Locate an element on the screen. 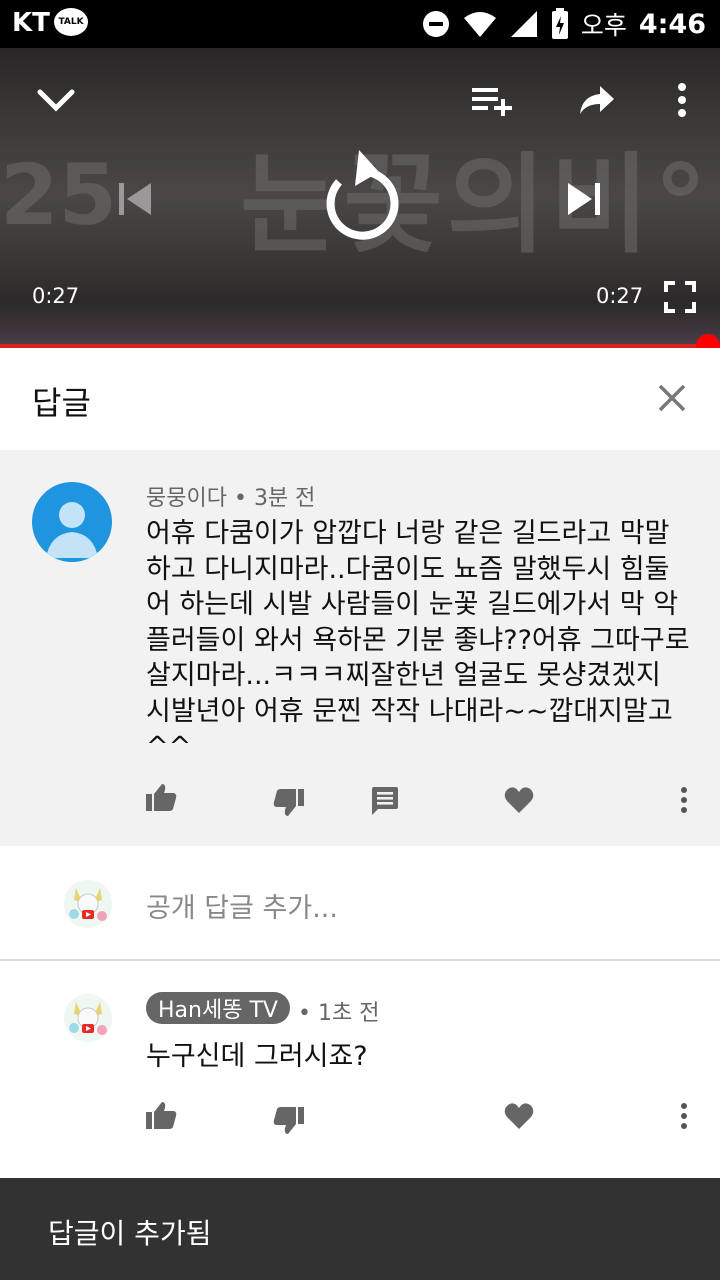  reply-more-button is located at coordinates (684, 1116).